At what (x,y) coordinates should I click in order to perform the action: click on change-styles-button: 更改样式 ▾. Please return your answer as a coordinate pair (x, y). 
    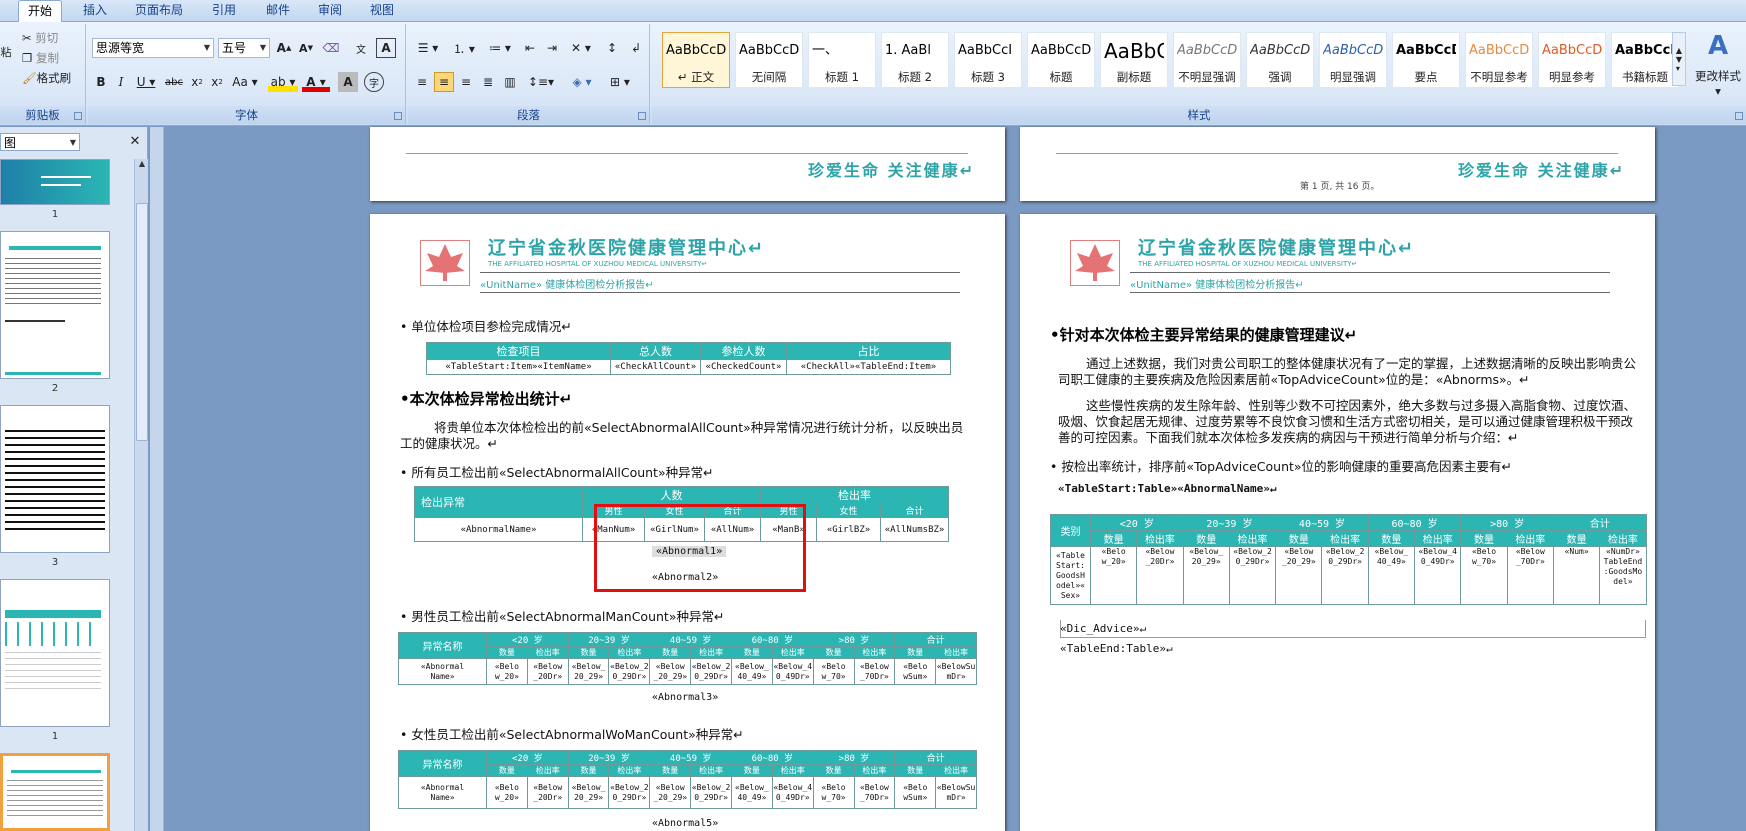
    Looking at the image, I should click on (1718, 83).